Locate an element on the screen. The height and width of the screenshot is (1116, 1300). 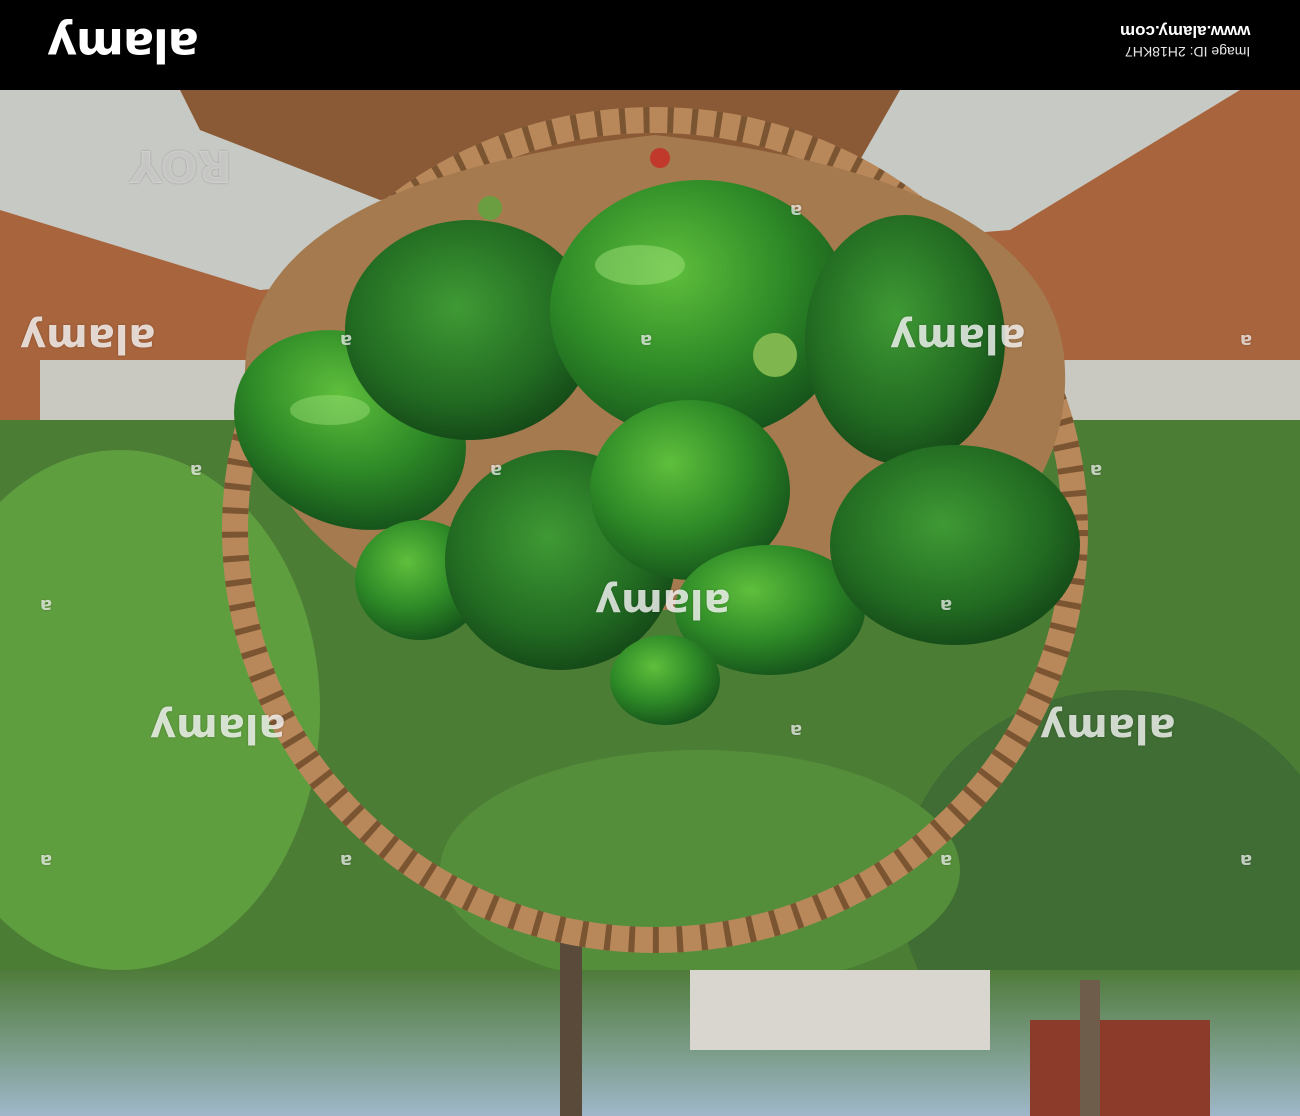
site-info: www.alamy.com Image ID: 2H18KH7 is located at coordinates (1185, 41).